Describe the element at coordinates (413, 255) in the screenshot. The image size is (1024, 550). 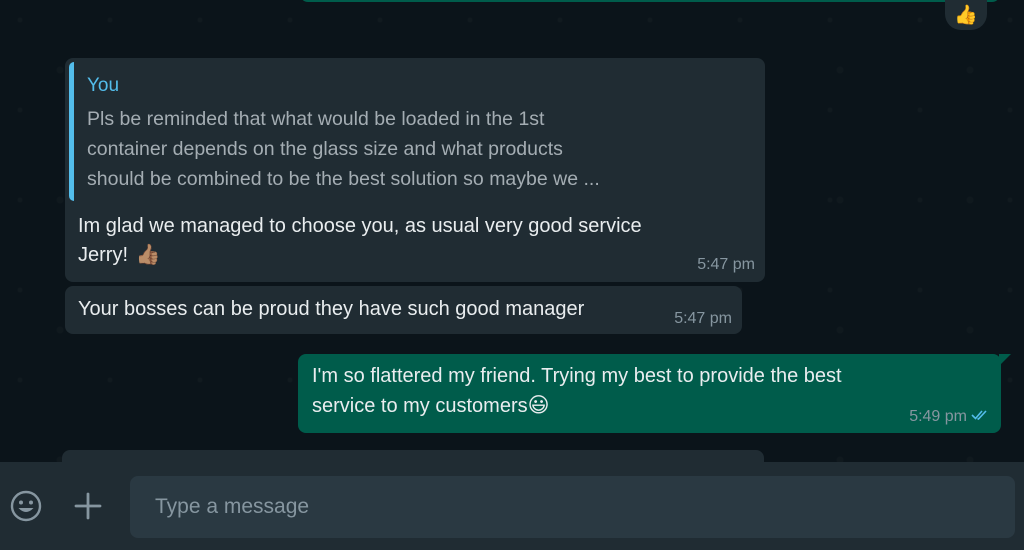
I see `message-line: Jerry! 👍🏽` at that location.